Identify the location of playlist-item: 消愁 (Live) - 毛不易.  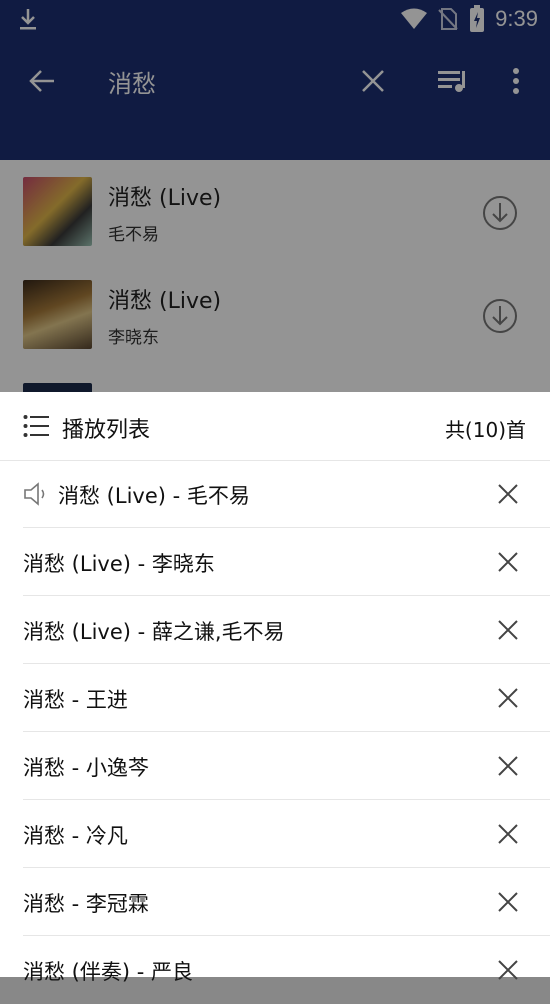
(275, 494).